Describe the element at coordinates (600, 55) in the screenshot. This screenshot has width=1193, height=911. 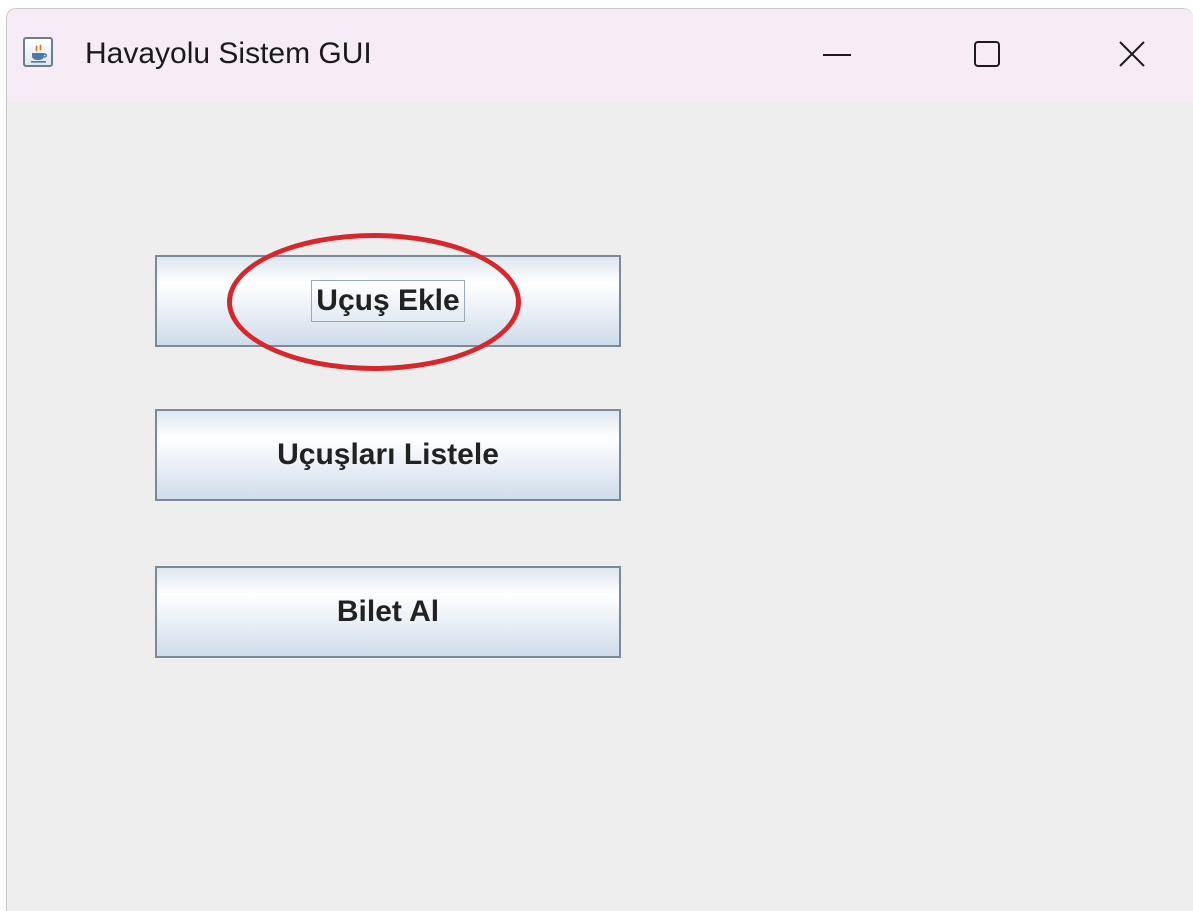
I see `title-bar: Havayolu Sistem GUI` at that location.